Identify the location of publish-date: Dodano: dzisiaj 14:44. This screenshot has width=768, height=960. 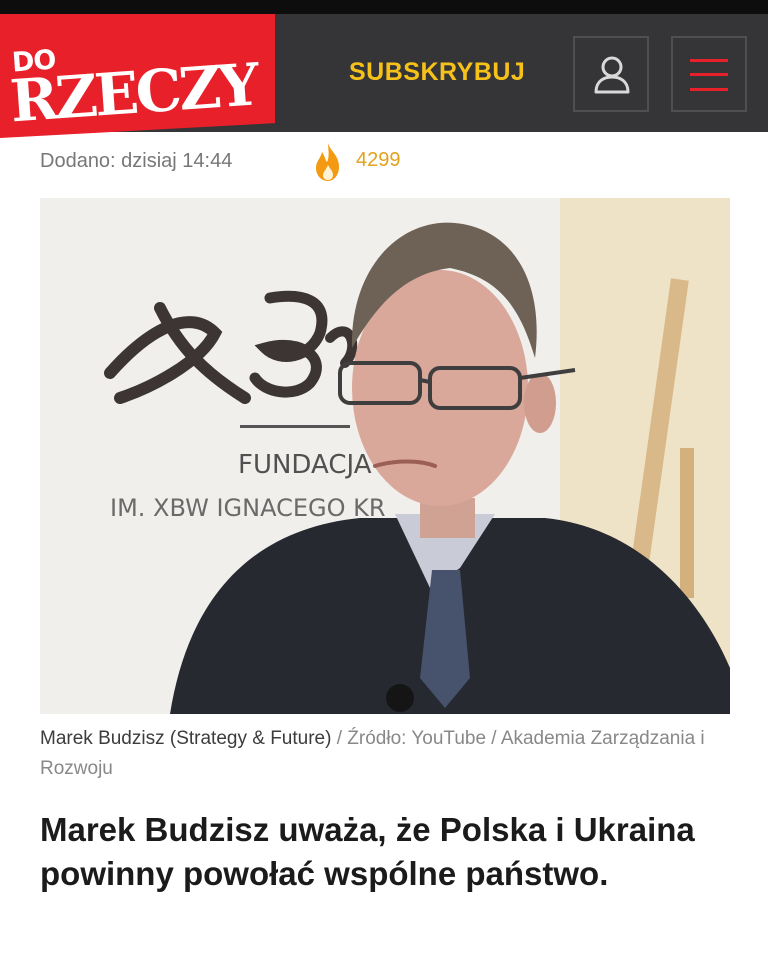
(136, 161).